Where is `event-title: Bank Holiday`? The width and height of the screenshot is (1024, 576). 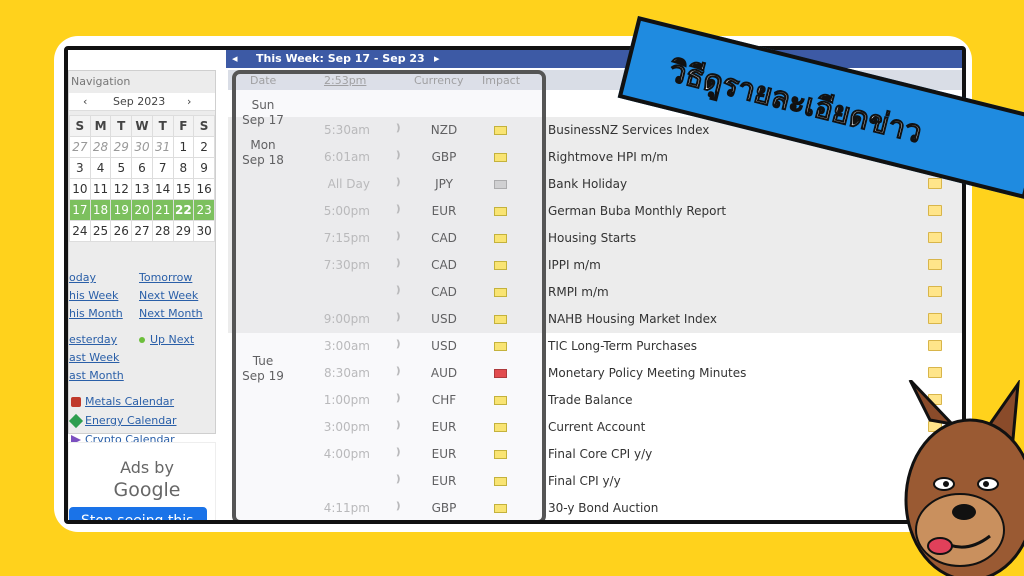 event-title: Bank Holiday is located at coordinates (587, 184).